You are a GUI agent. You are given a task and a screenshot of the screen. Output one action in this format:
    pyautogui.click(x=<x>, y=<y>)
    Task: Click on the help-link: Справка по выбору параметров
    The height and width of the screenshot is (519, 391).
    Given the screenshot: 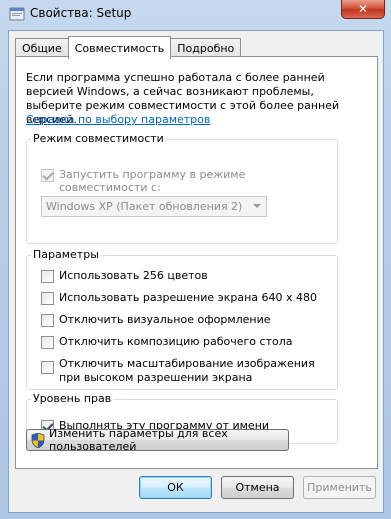 What is the action you would take?
    pyautogui.click(x=118, y=119)
    